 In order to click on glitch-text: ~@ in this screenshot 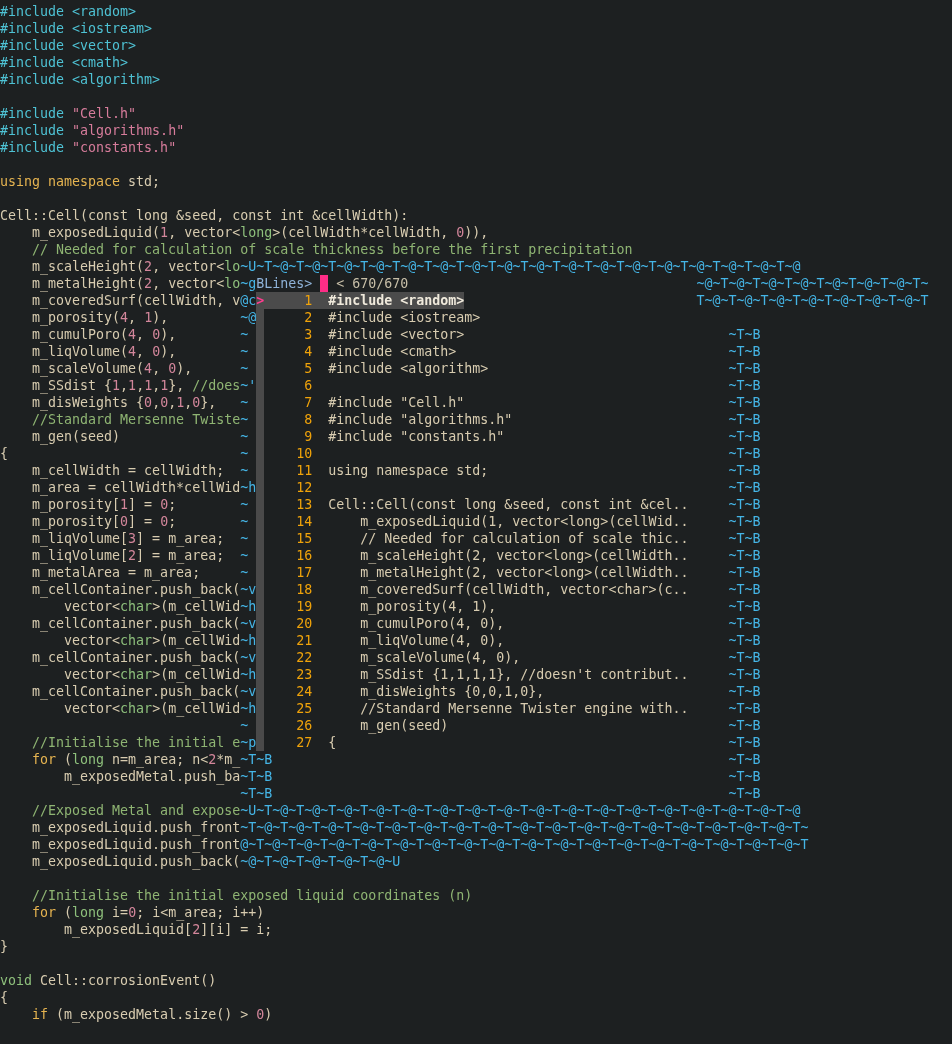, I will do `click(248, 317)`.